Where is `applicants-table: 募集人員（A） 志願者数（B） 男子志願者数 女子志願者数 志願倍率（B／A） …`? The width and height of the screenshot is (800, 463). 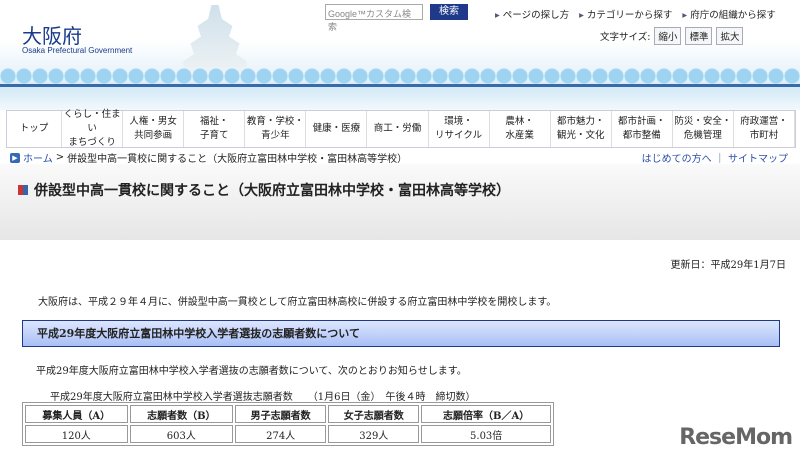
applicants-table: 募集人員（A） 志願者数（B） 男子志願者数 女子志願者数 志願倍率（B／A） … is located at coordinates (288, 424).